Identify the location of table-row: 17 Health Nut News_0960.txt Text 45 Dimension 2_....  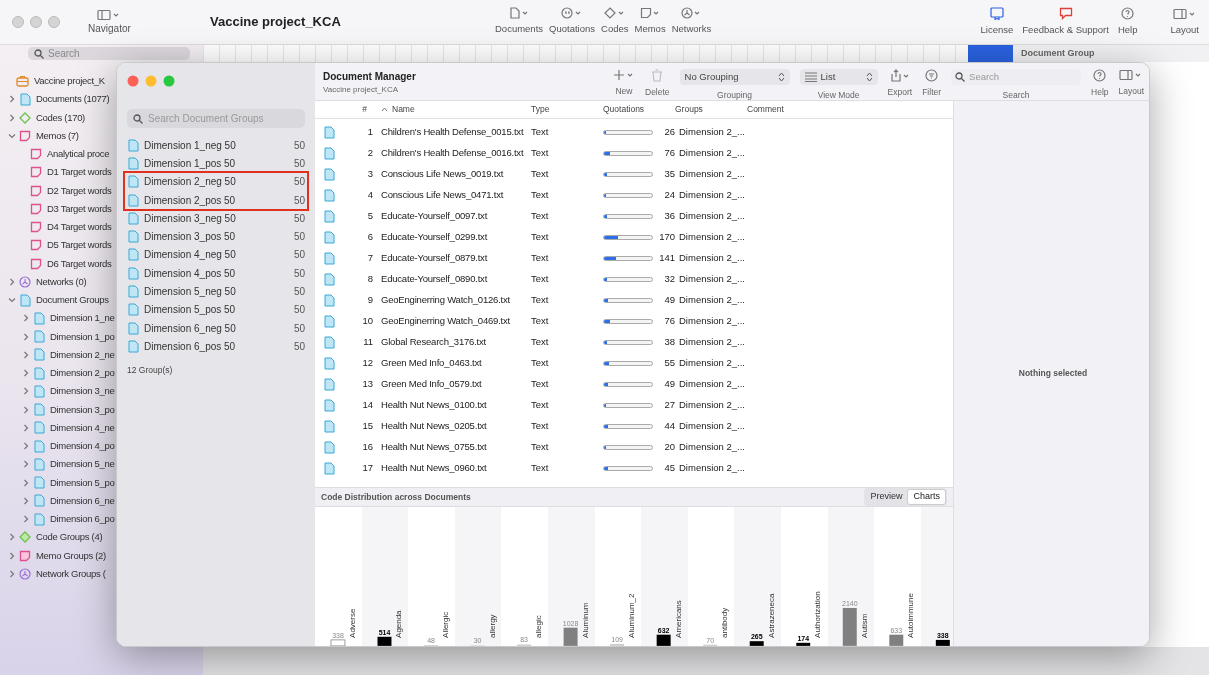
(634, 468).